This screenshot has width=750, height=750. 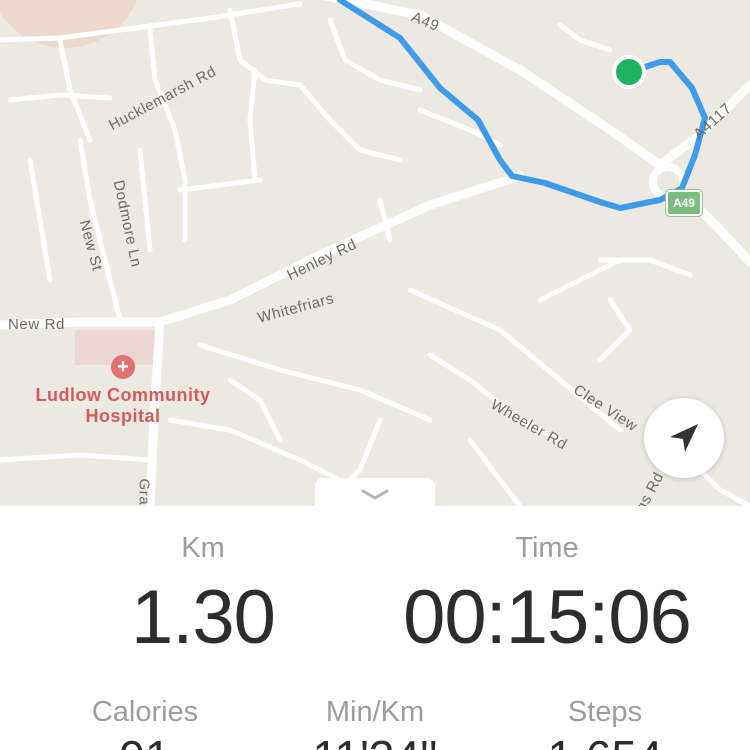 I want to click on road-shield-a49: A49, so click(x=684, y=203).